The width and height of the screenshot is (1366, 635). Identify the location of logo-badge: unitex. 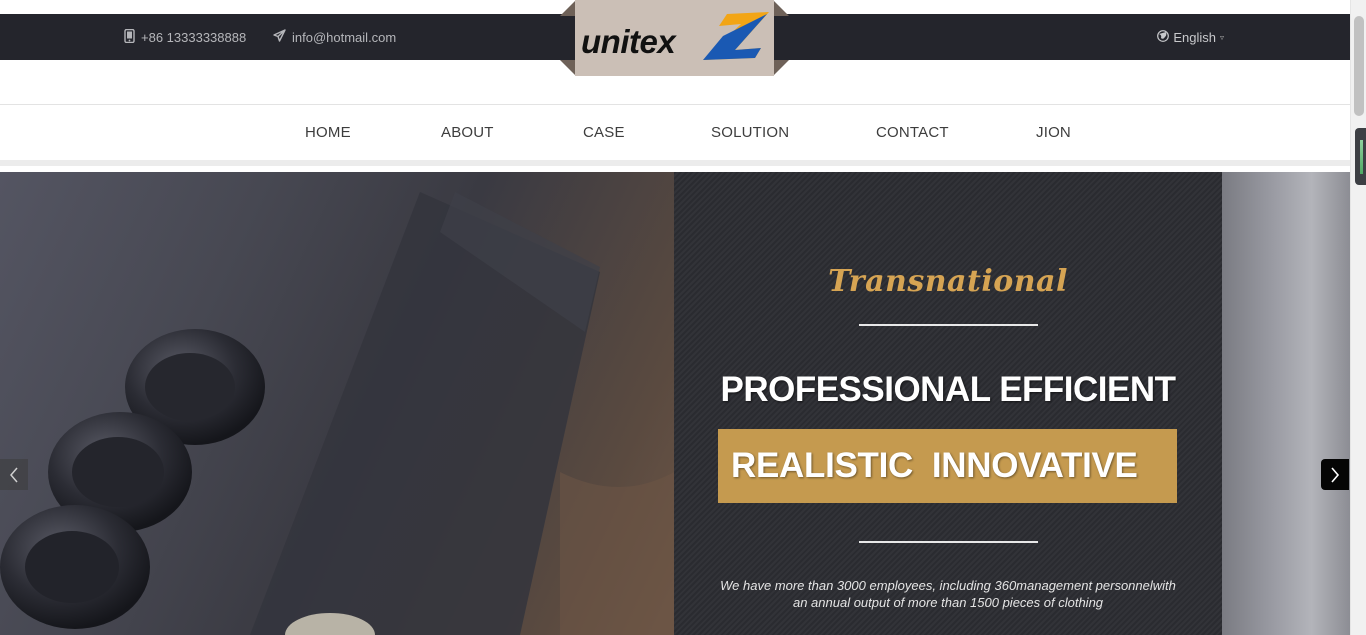
(674, 38).